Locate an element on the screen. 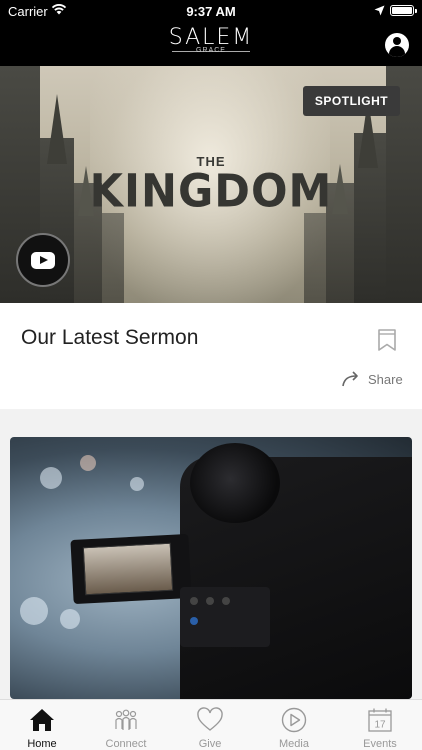  people-icon is located at coordinates (126, 719).